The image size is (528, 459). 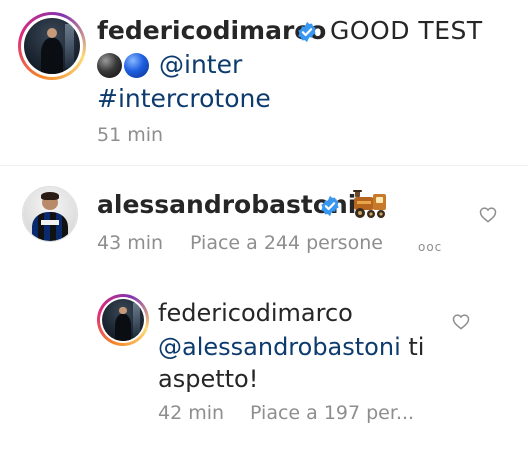 What do you see at coordinates (264, 165) in the screenshot?
I see `caption-divider` at bounding box center [264, 165].